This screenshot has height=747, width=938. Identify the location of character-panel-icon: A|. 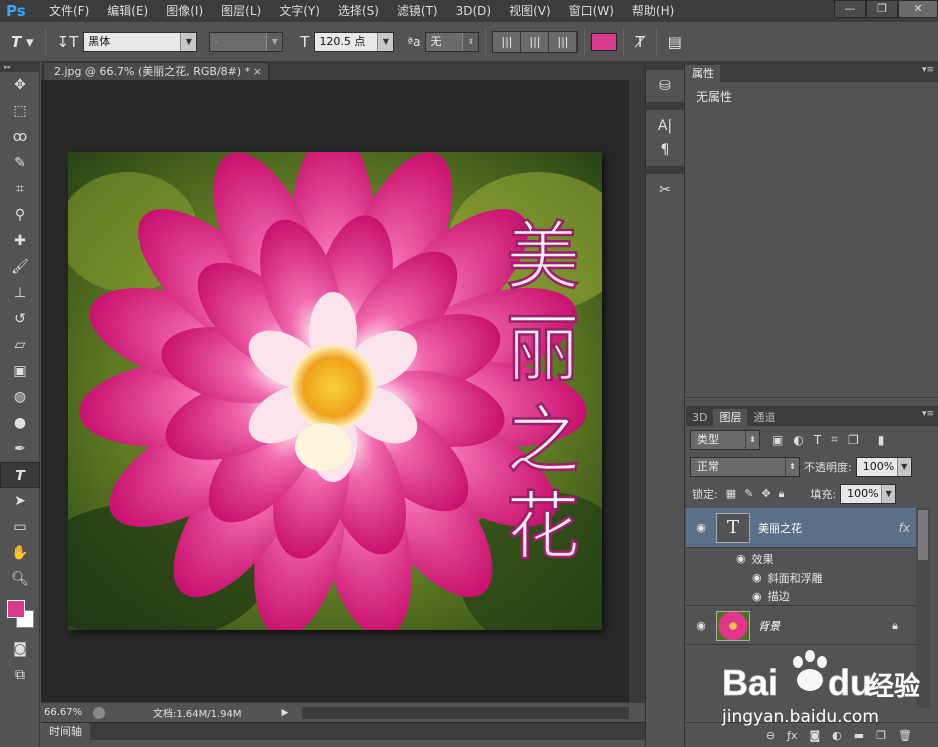
(665, 126).